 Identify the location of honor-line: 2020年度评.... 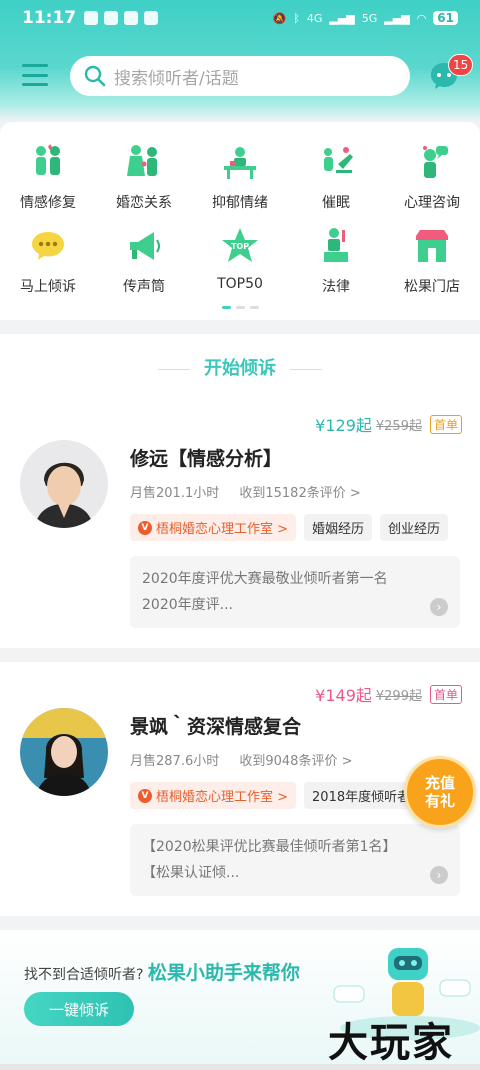
(187, 605).